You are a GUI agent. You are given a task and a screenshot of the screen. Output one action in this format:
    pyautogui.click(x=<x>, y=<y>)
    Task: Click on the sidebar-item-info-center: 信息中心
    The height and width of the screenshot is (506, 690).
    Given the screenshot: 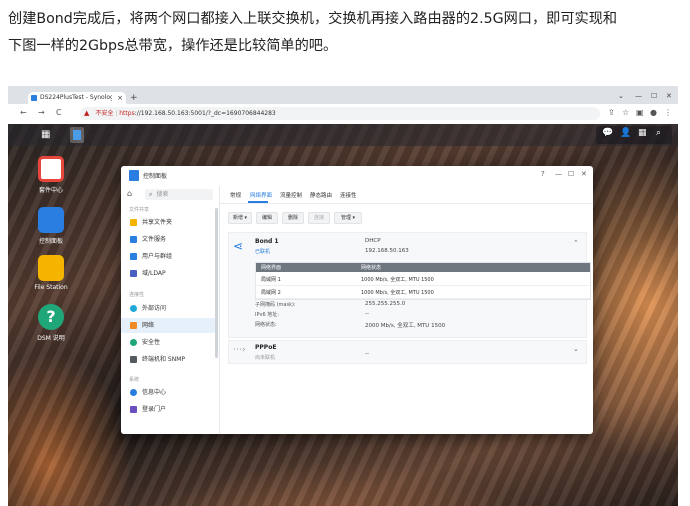 What is the action you would take?
    pyautogui.click(x=169, y=392)
    